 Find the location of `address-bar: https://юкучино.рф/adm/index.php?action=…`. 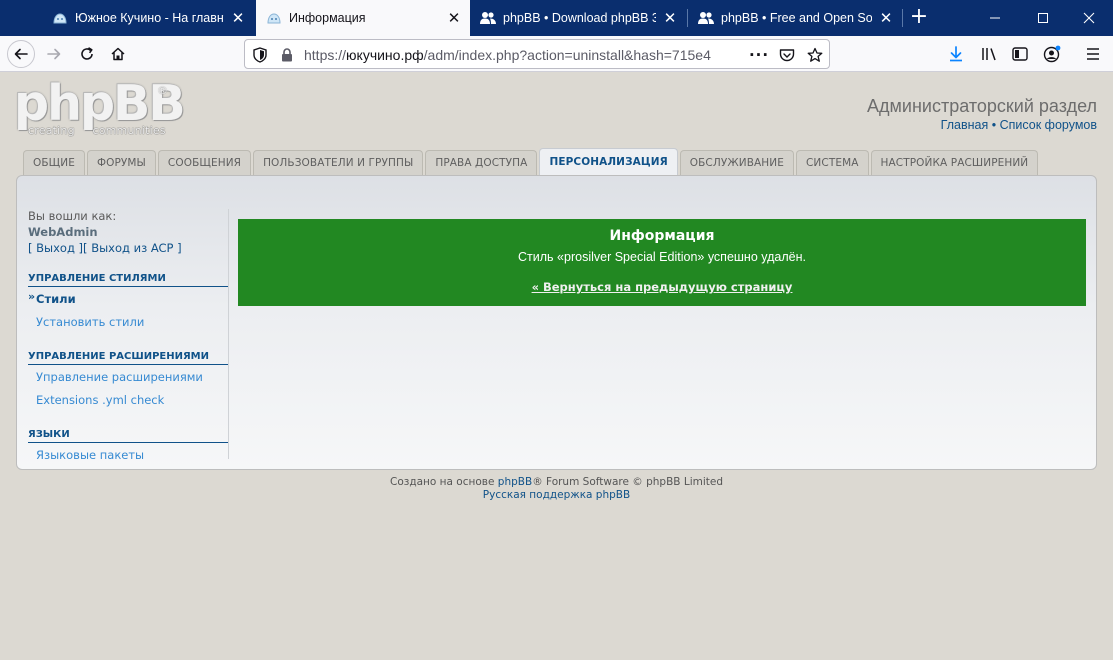

address-bar: https://юкучино.рф/adm/index.php?action=… is located at coordinates (537, 54).